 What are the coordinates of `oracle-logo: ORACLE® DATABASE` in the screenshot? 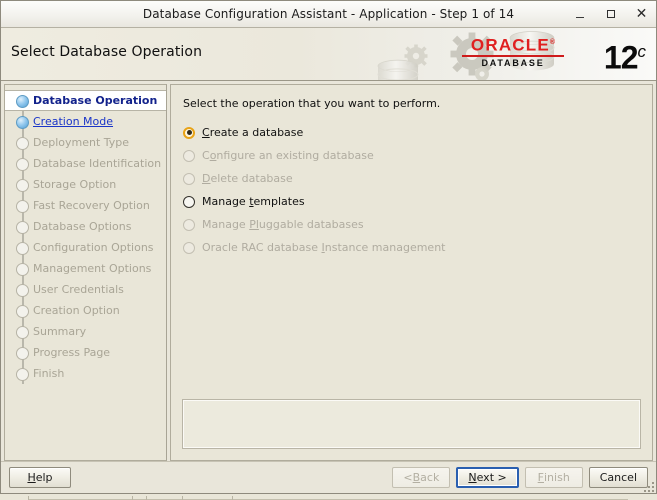 It's located at (513, 51).